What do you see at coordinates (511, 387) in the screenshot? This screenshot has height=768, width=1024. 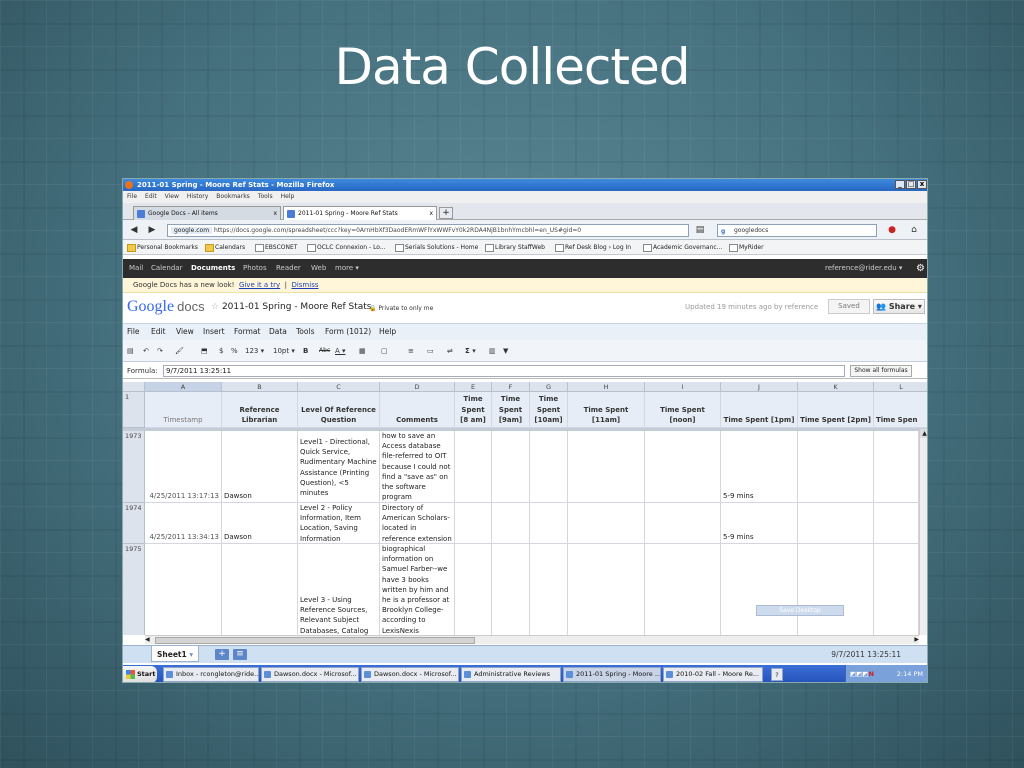 I see `column-header-f: F` at bounding box center [511, 387].